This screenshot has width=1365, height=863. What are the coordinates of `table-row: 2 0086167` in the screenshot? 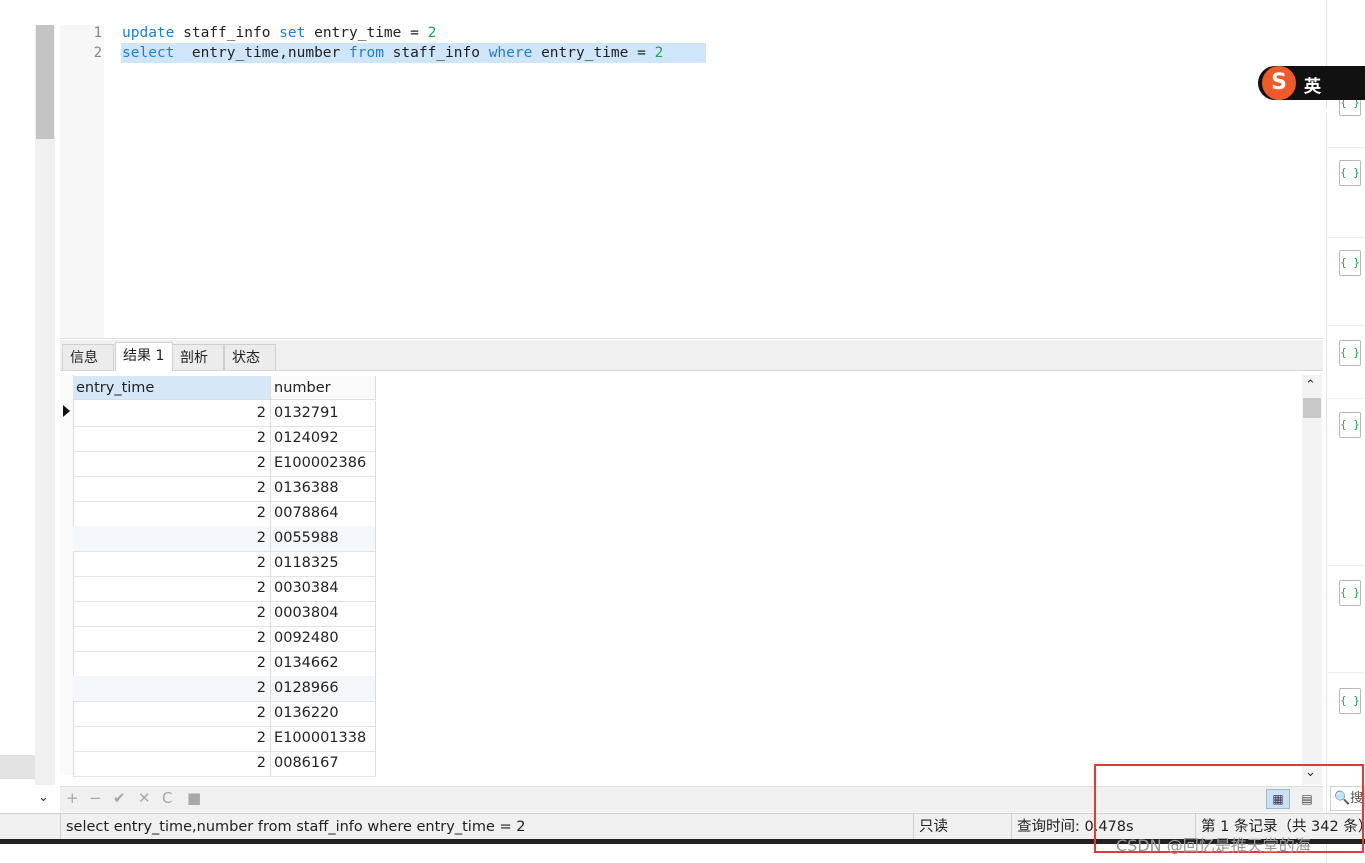 It's located at (224, 764).